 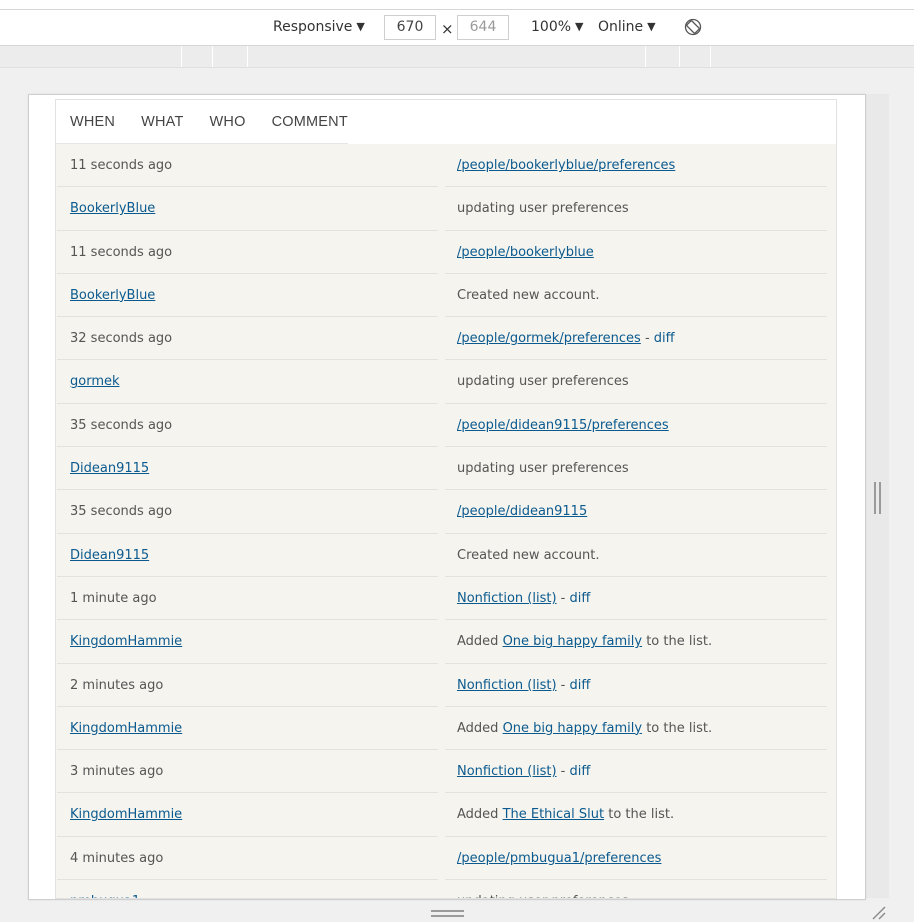 What do you see at coordinates (95, 381) in the screenshot?
I see `user-link: gormek` at bounding box center [95, 381].